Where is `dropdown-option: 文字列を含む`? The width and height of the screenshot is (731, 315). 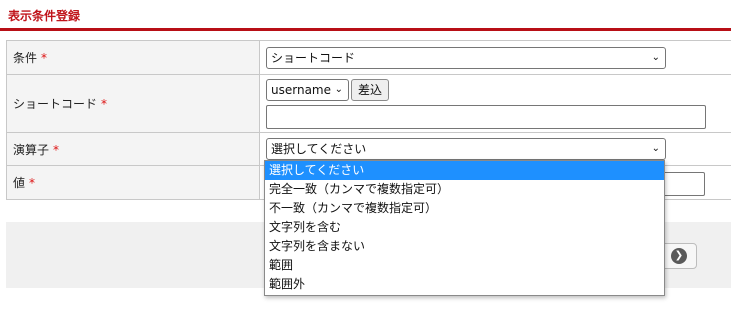
dropdown-option: 文字列を含む is located at coordinates (464, 227).